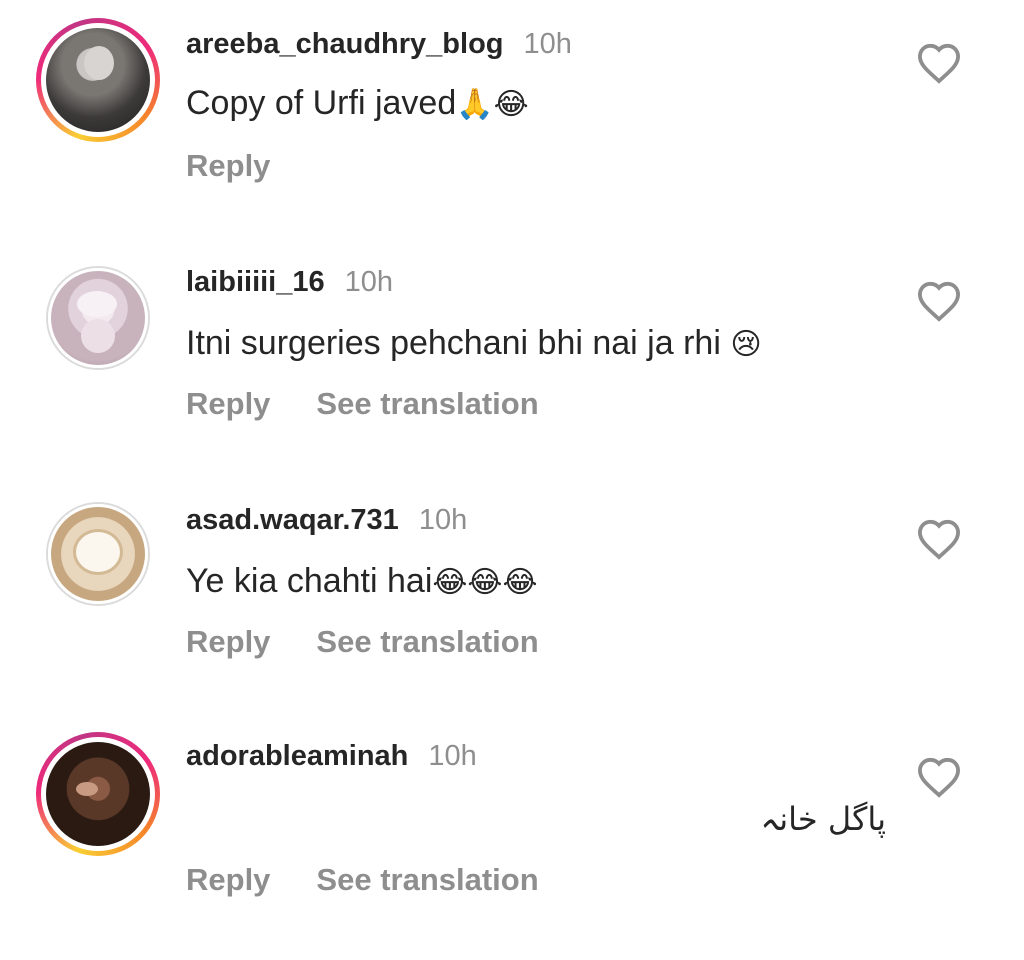  I want to click on emoji: 😢, so click(746, 344).